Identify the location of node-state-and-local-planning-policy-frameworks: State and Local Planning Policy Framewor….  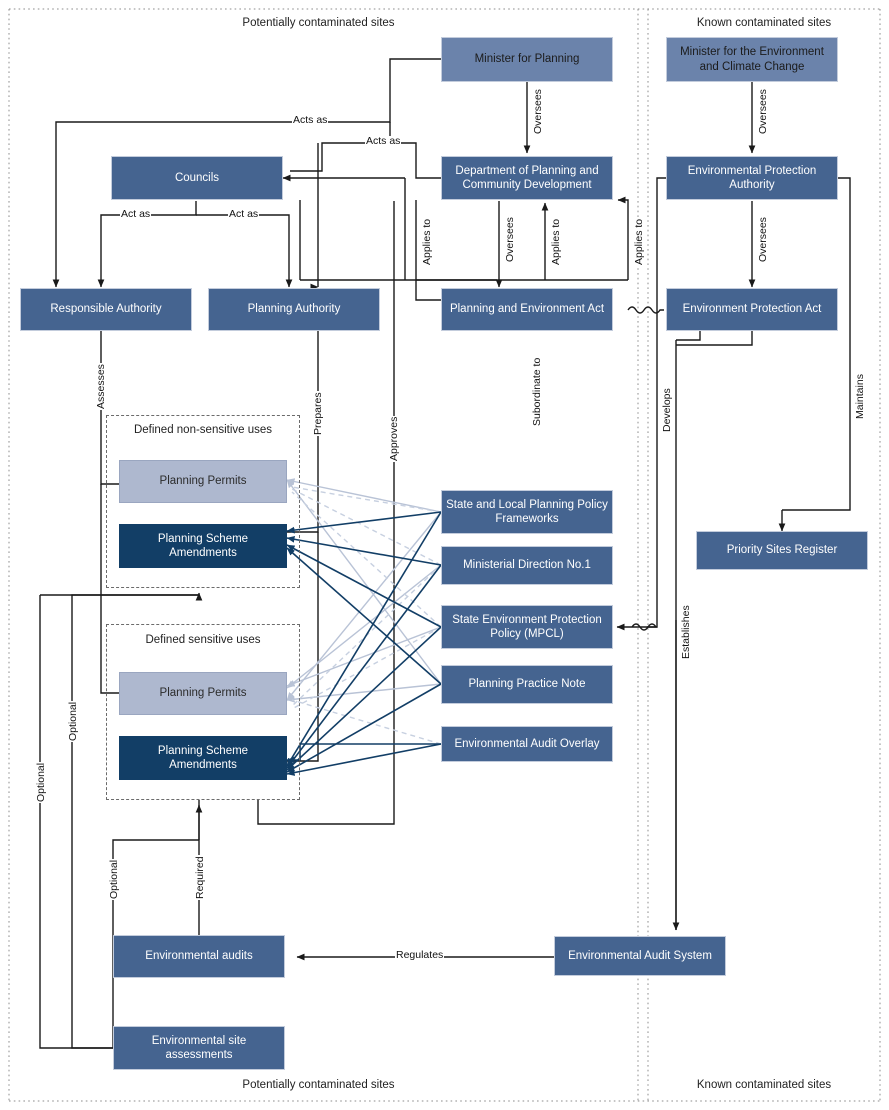
(527, 512).